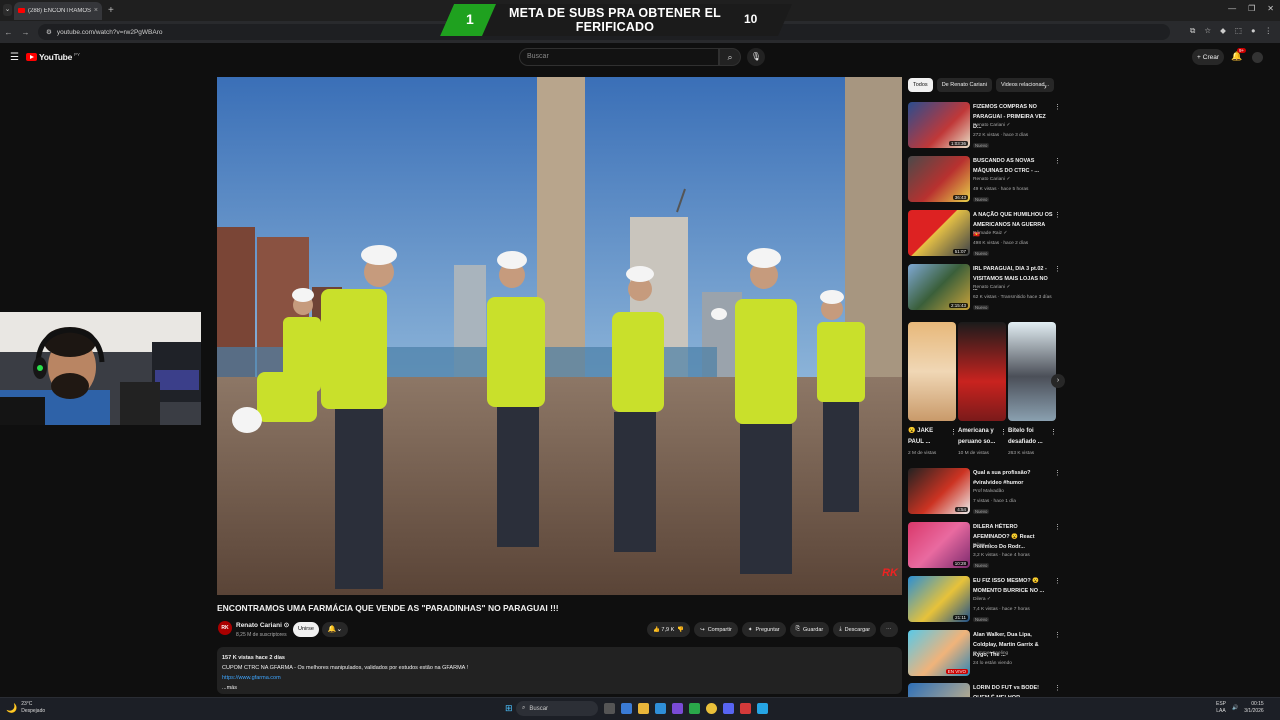  I want to click on shorts-next-chevron-icon: ›, so click(1058, 381).